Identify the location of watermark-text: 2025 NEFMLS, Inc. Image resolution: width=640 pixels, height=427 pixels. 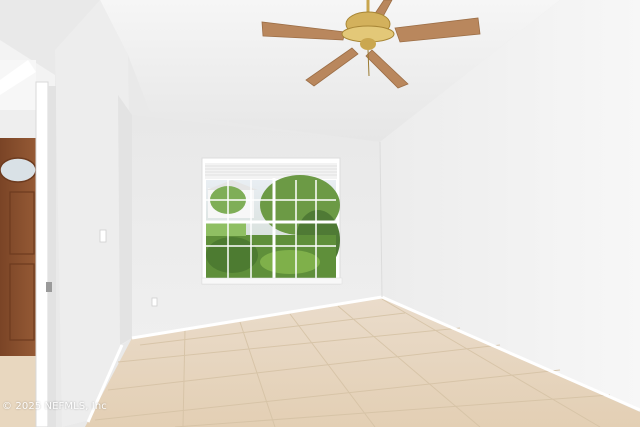
(61, 406).